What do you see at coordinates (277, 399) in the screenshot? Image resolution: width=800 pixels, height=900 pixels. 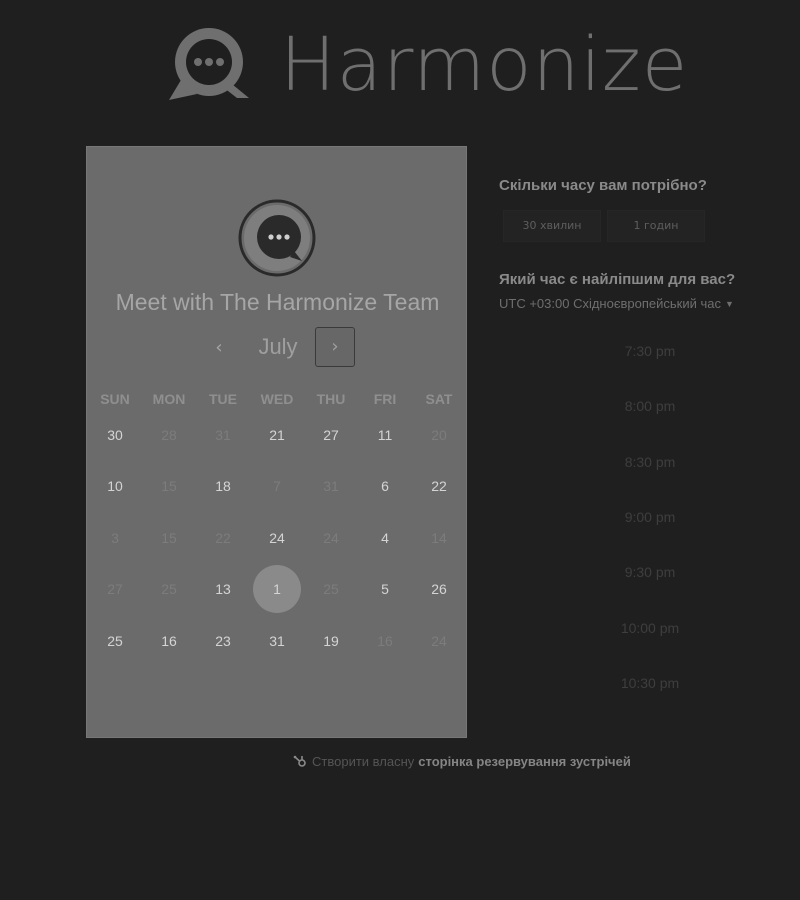 I see `weekday-label: WED` at bounding box center [277, 399].